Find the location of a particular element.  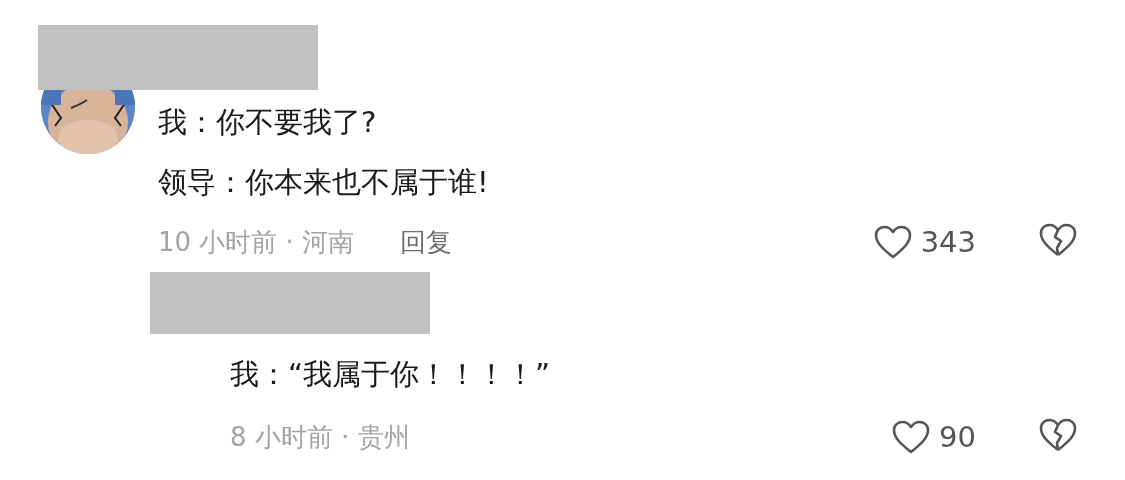

like-count: 343 is located at coordinates (948, 242).